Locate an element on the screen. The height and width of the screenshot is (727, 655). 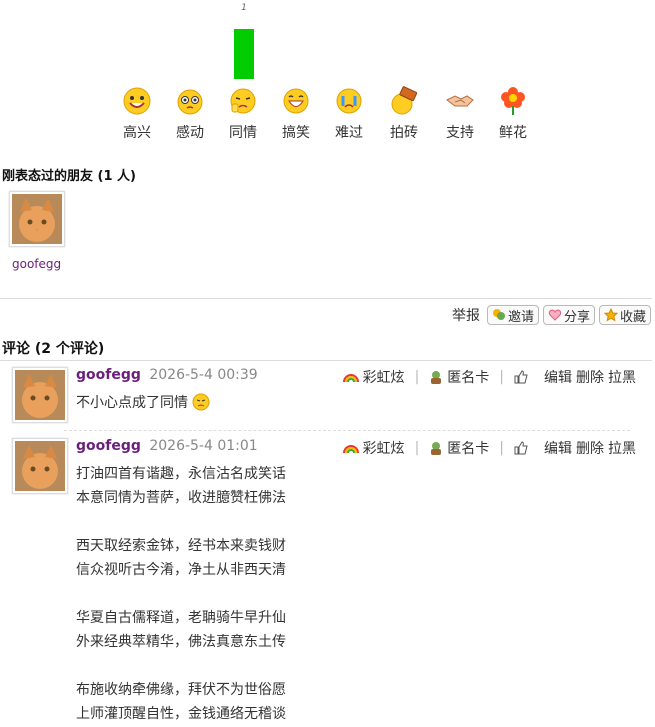
star-icon is located at coordinates (610, 315).